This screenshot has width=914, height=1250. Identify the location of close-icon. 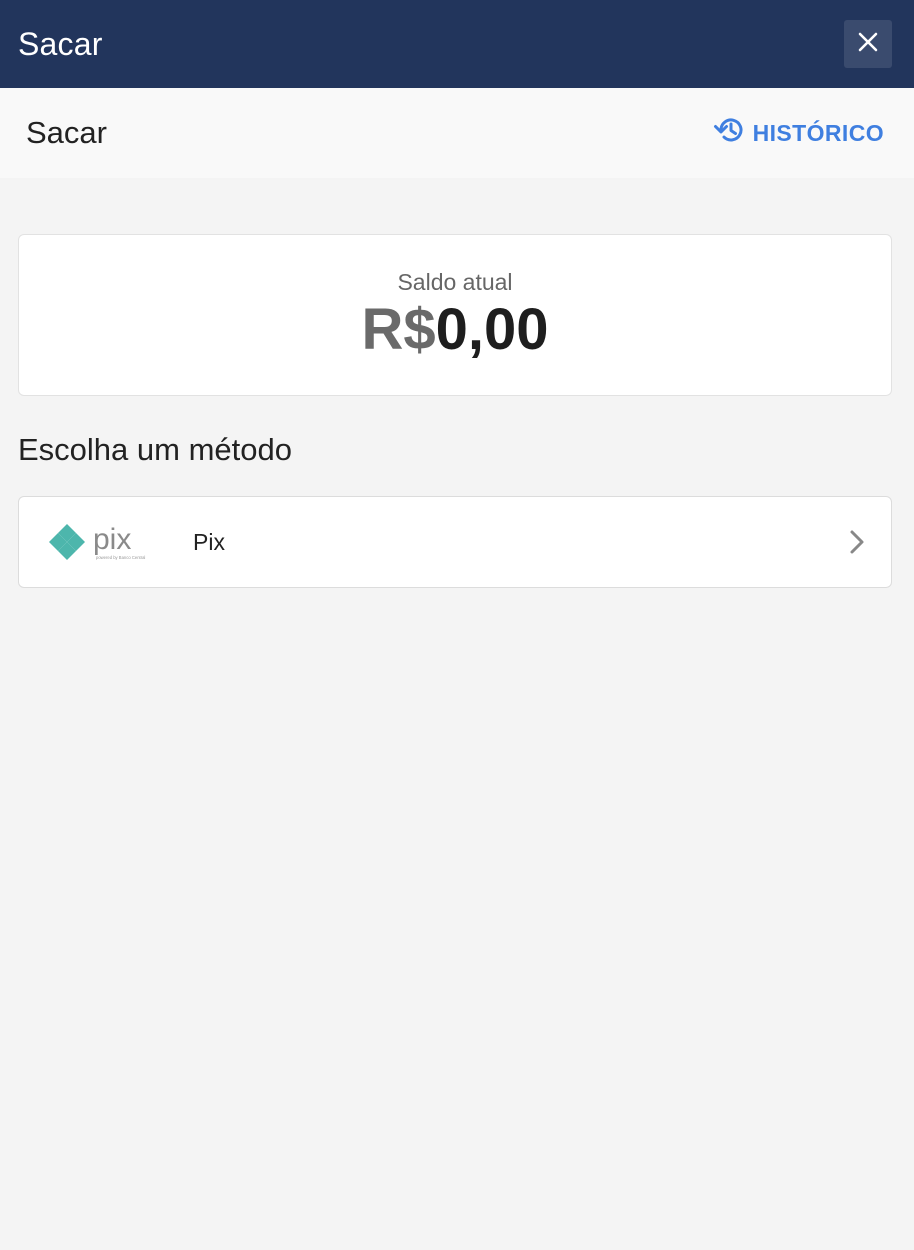
(868, 44).